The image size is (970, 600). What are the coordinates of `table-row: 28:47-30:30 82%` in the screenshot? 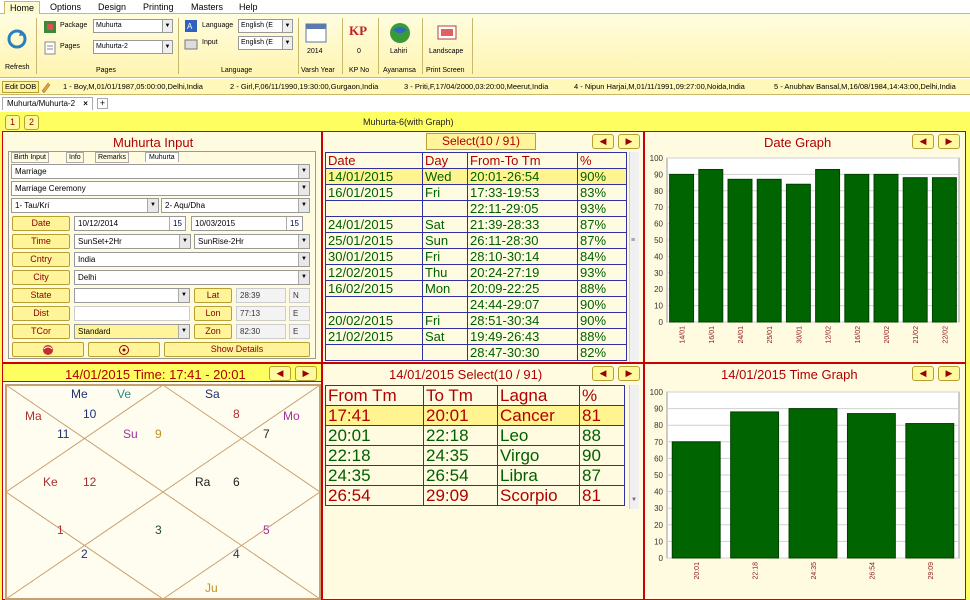 It's located at (476, 352).